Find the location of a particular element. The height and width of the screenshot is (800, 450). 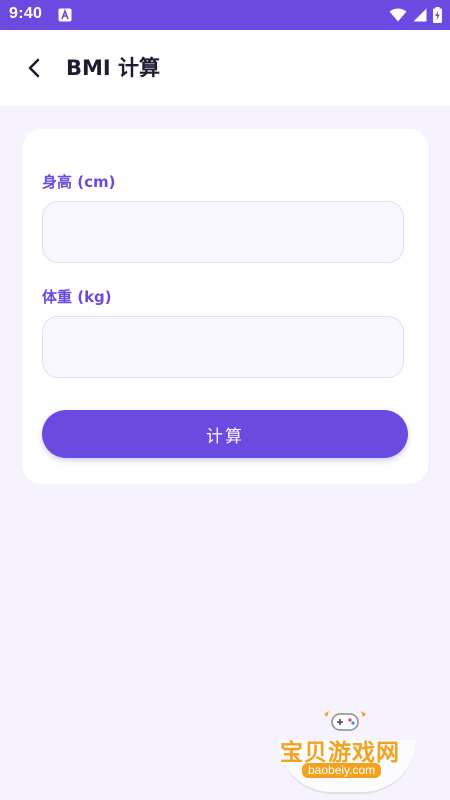

back-button is located at coordinates (34, 68).